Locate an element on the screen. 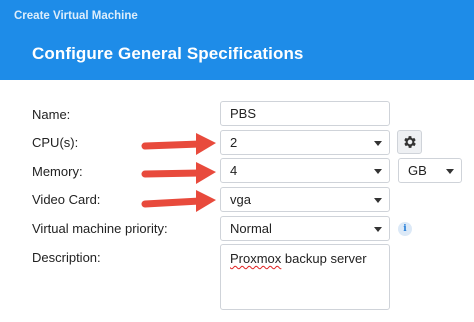  priority-label: Virtual machine priority: is located at coordinates (100, 228).